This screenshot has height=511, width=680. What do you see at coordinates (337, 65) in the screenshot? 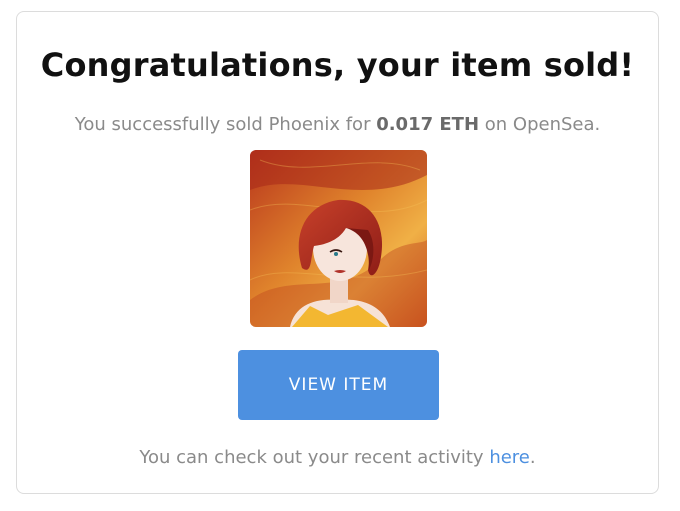
I see `page-title: Congratulations, your item sold!` at bounding box center [337, 65].